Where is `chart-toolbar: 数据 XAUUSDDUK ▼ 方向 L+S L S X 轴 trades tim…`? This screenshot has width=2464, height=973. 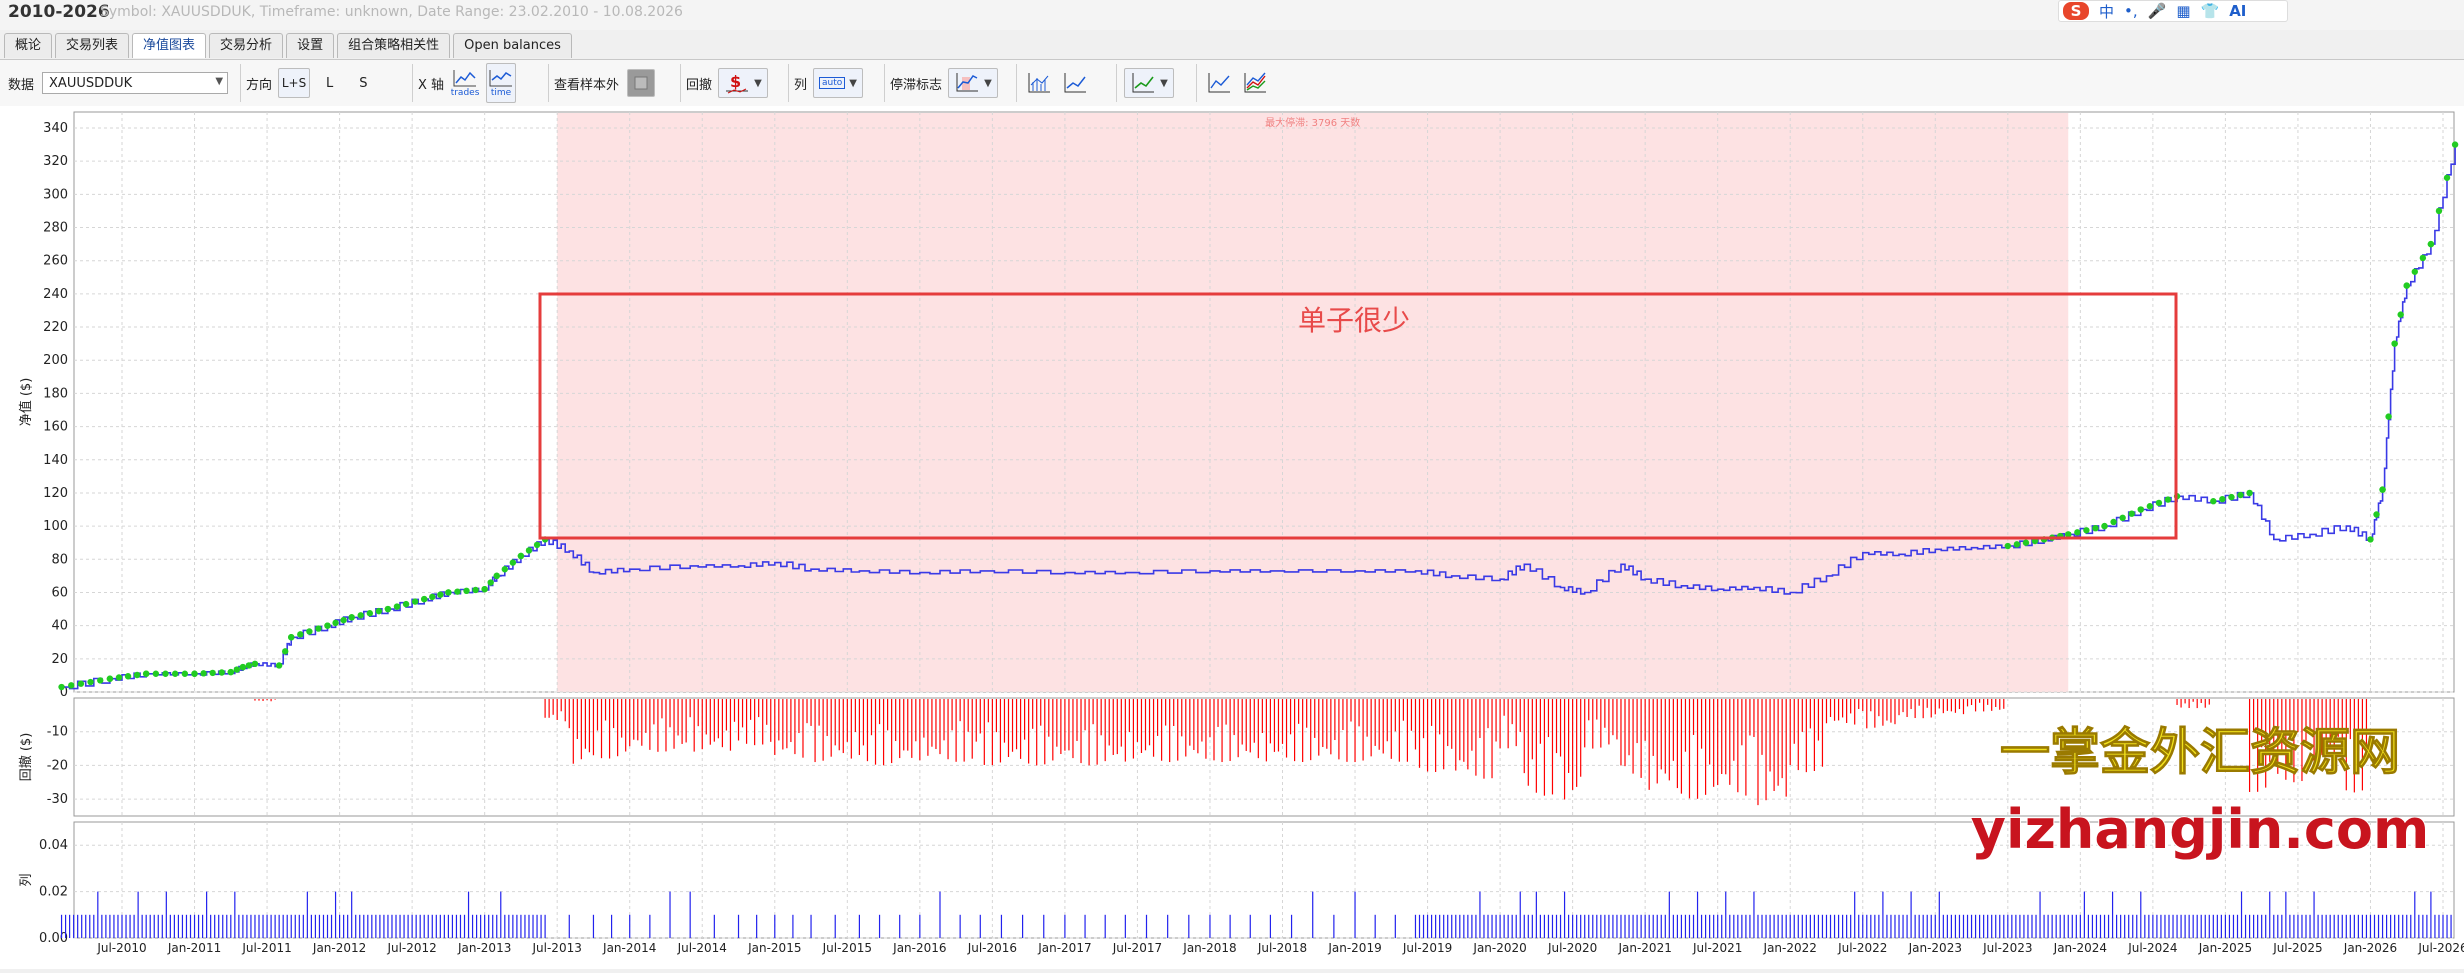
chart-toolbar: 数据 XAUUSDDUK ▼ 方向 L+S L S X 轴 trades tim… is located at coordinates (1232, 83).